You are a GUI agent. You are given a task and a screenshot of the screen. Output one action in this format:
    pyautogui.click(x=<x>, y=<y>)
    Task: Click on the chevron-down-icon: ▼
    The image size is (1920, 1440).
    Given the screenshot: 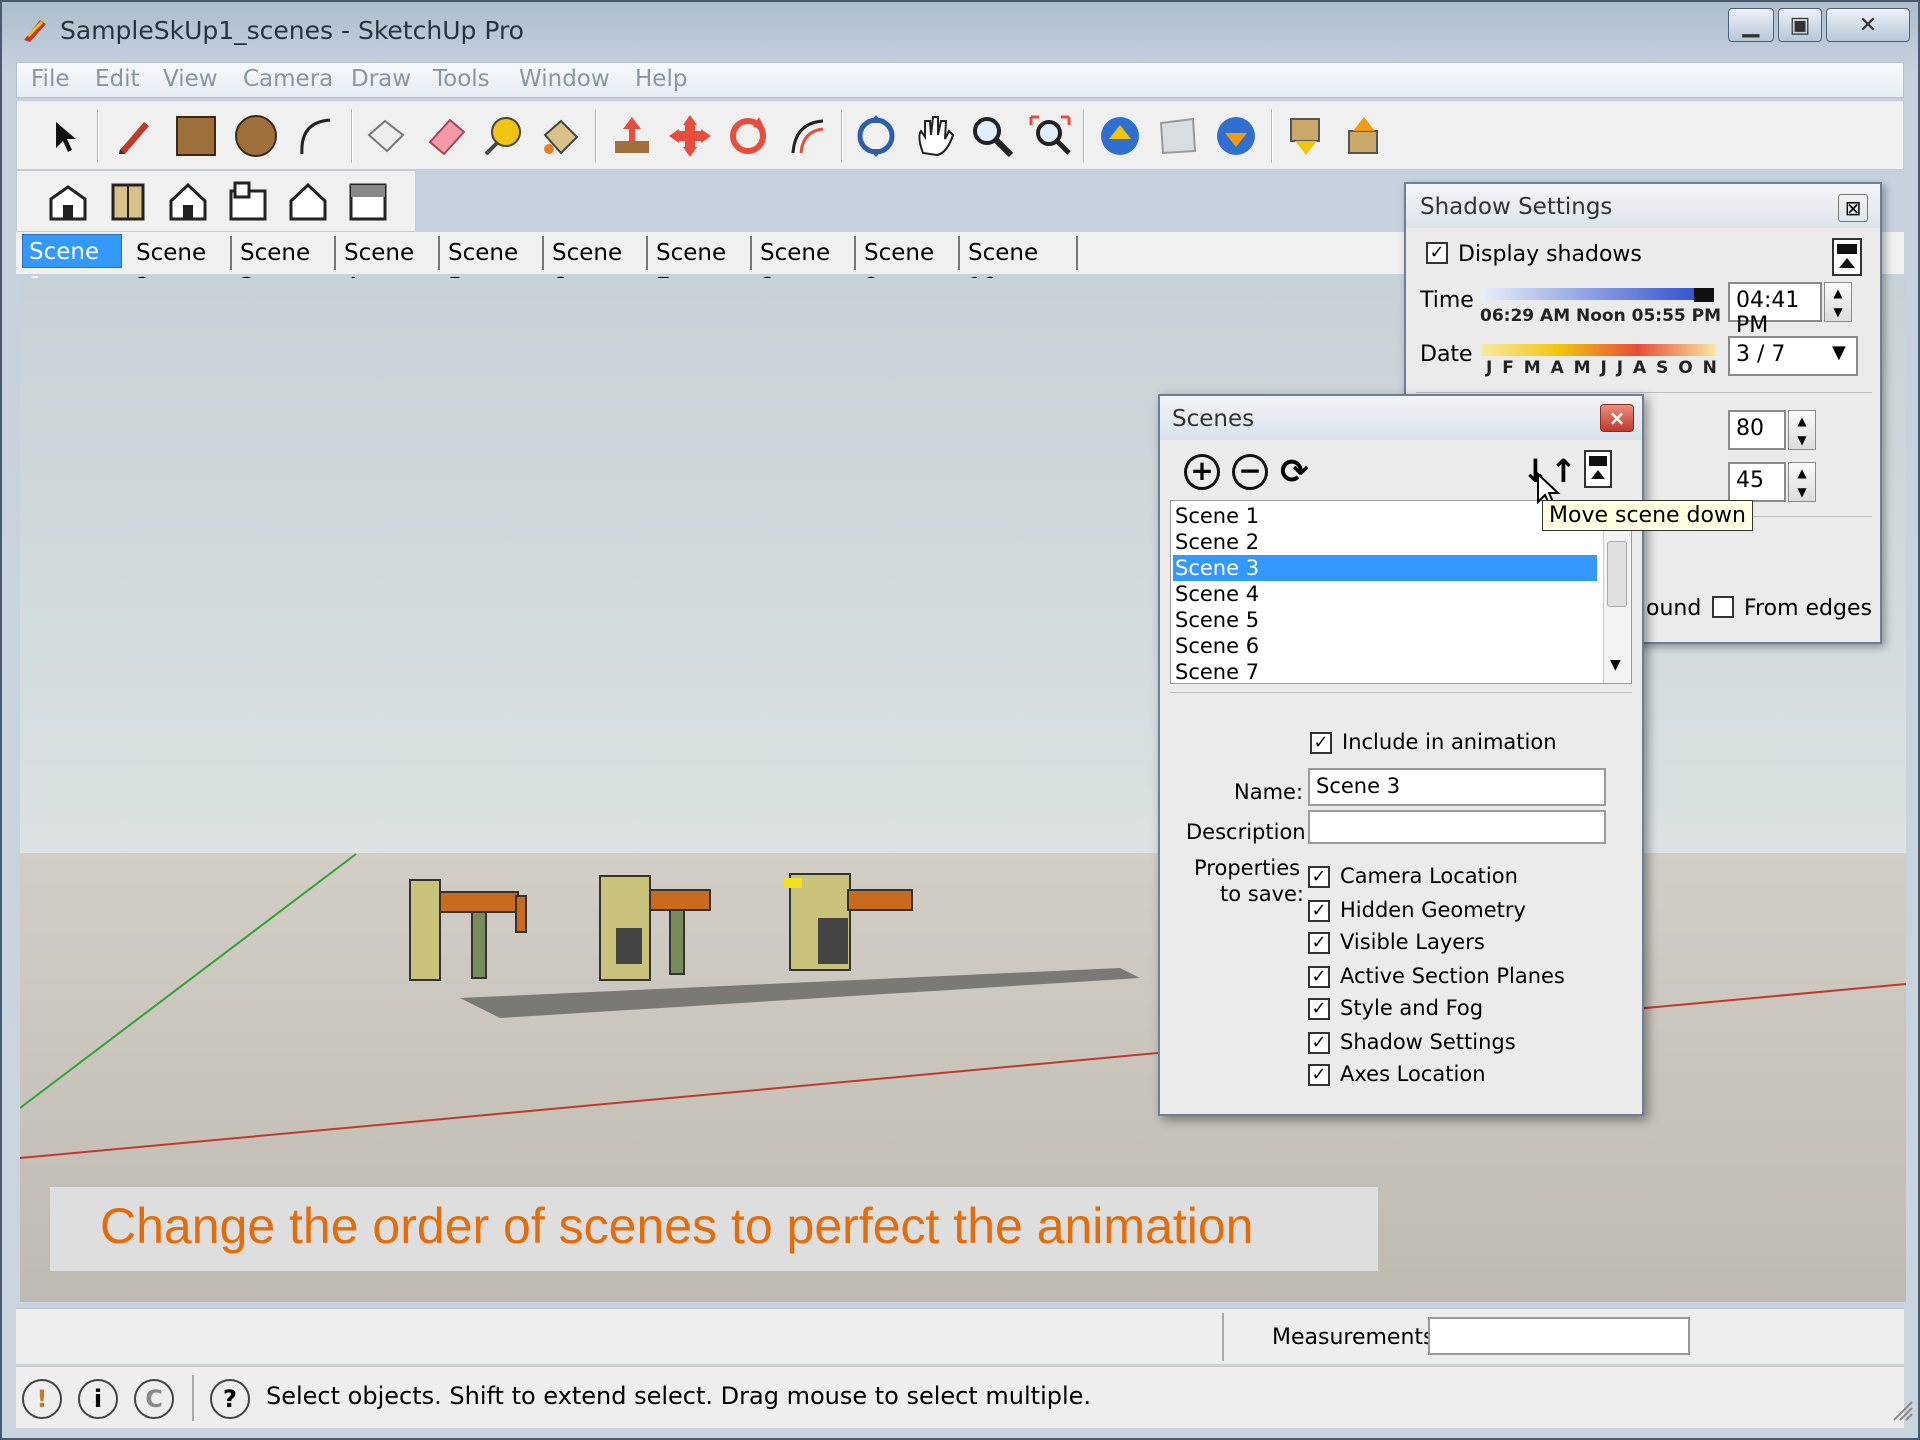 What is the action you would take?
    pyautogui.click(x=1839, y=352)
    